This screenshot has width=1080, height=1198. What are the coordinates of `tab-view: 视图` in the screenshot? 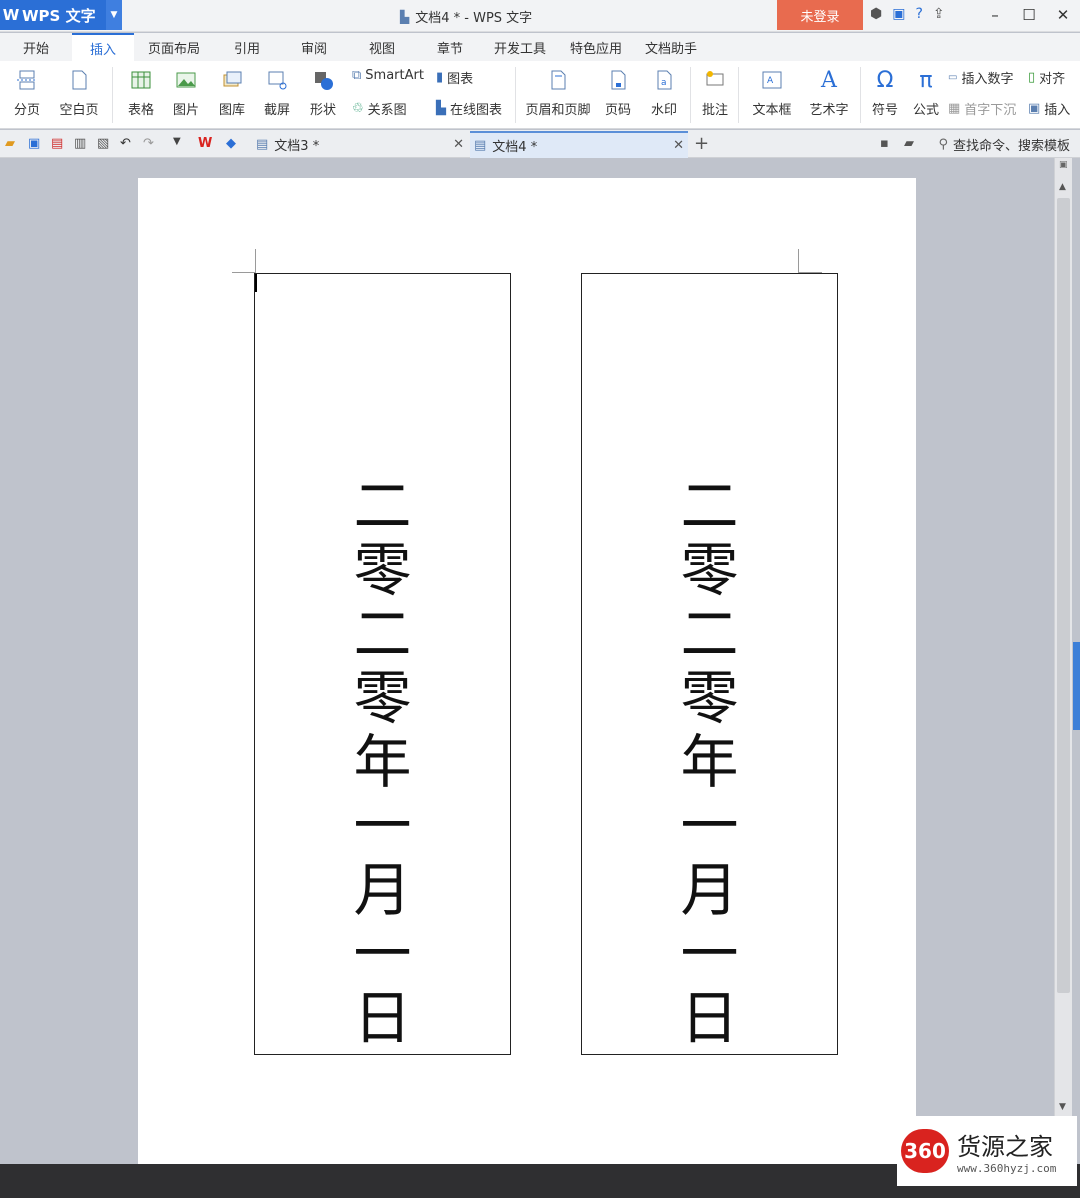 It's located at (382, 47).